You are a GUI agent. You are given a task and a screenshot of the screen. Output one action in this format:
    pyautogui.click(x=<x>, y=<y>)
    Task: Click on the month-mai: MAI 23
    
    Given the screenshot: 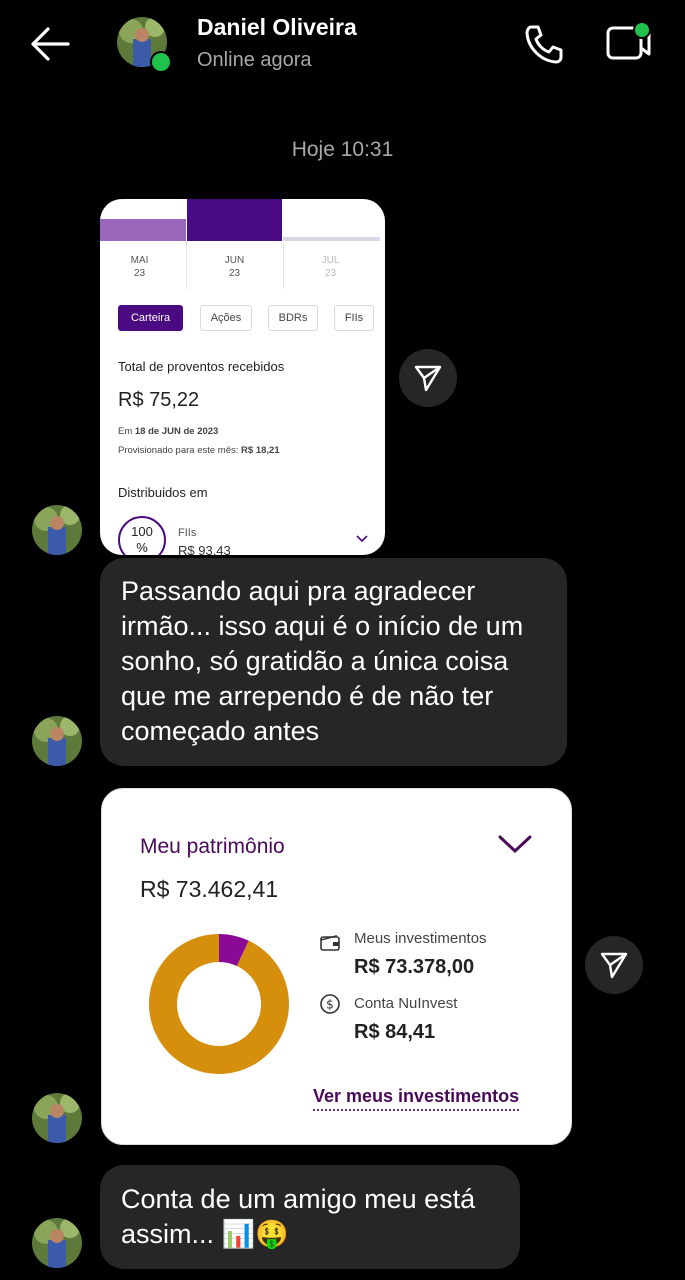 What is the action you would take?
    pyautogui.click(x=139, y=267)
    